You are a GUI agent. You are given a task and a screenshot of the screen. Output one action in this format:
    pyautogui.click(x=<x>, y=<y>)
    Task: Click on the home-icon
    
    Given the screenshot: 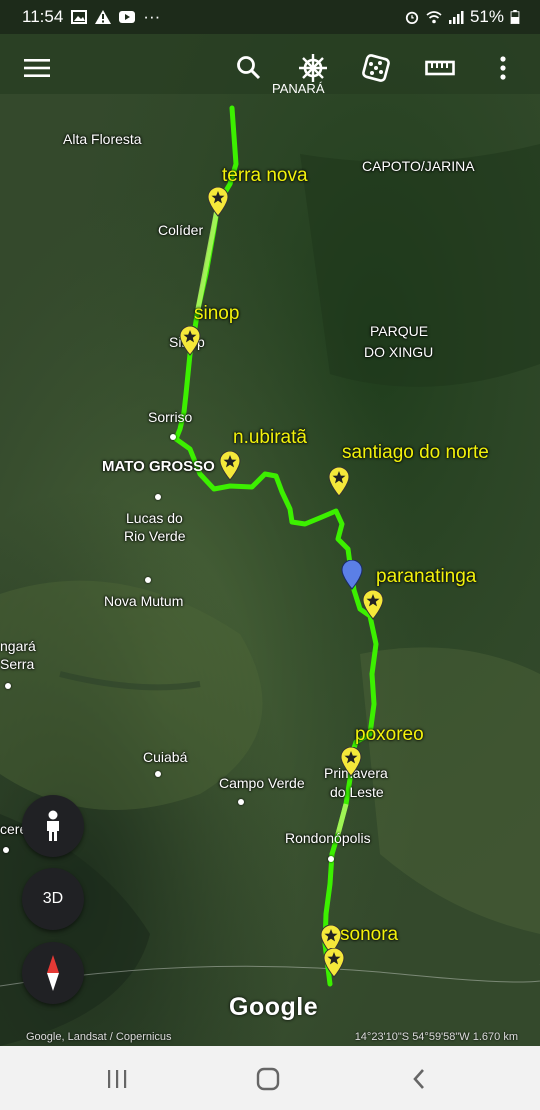 What is the action you would take?
    pyautogui.click(x=268, y=1079)
    